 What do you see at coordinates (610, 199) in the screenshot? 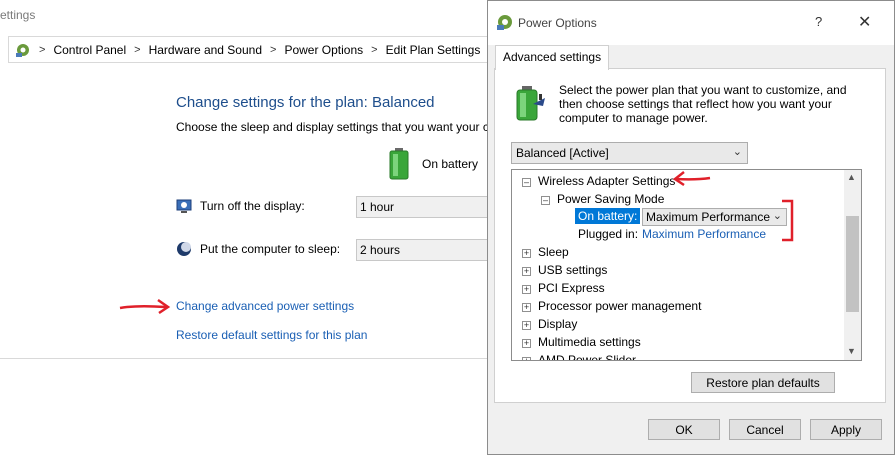
I see `tree-item-power-saving-mode: Power Saving Mode` at bounding box center [610, 199].